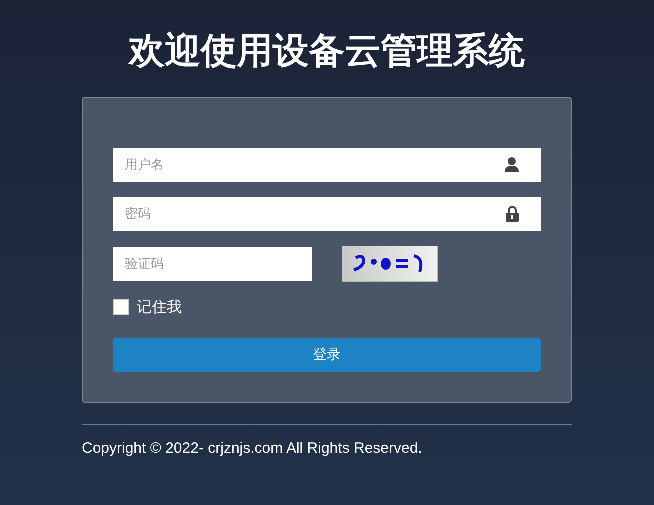 The width and height of the screenshot is (654, 505). Describe the element at coordinates (159, 307) in the screenshot. I see `remember-label: 记住我` at that location.